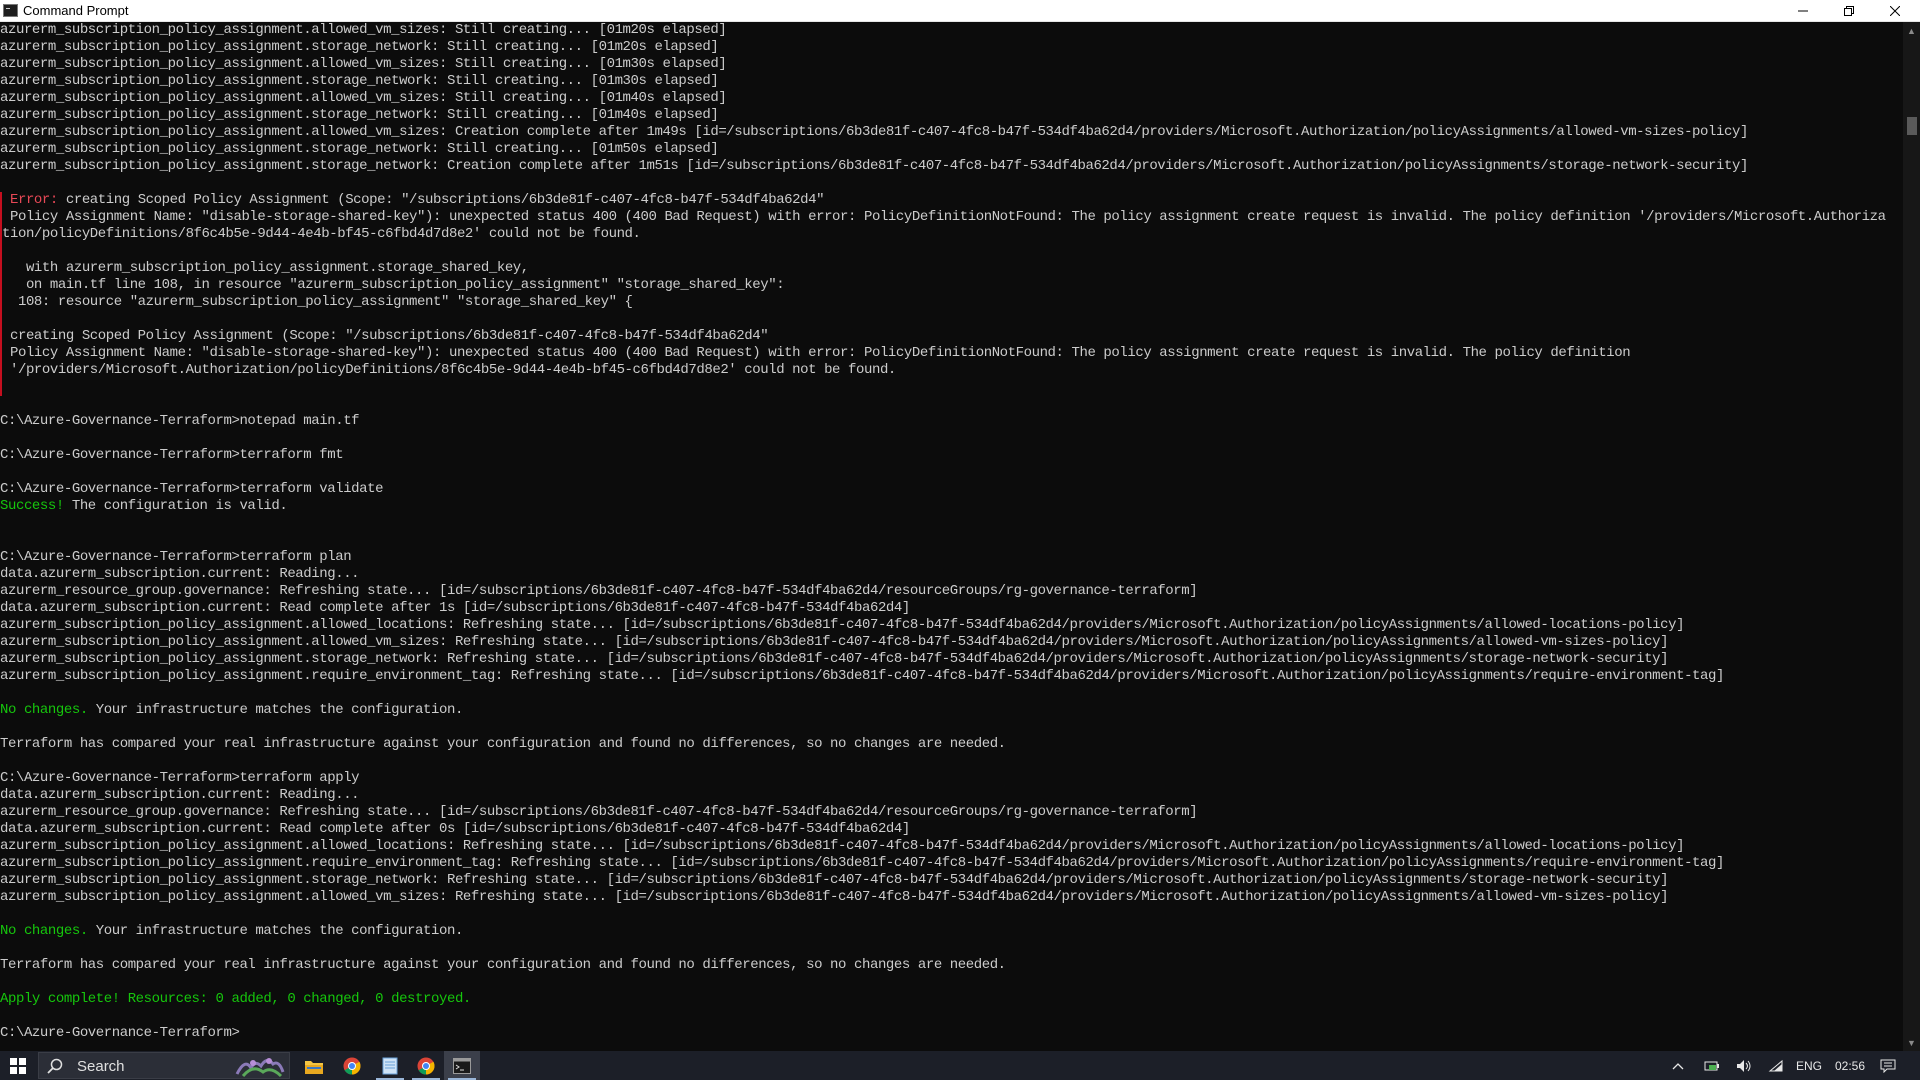 This screenshot has height=1080, width=1920. I want to click on network-icon, so click(1776, 1065).